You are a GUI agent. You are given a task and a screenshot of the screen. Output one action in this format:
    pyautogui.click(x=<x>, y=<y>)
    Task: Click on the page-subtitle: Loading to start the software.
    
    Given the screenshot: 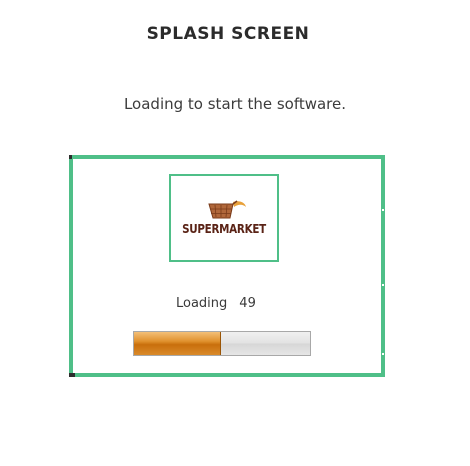 What is the action you would take?
    pyautogui.click(x=235, y=104)
    